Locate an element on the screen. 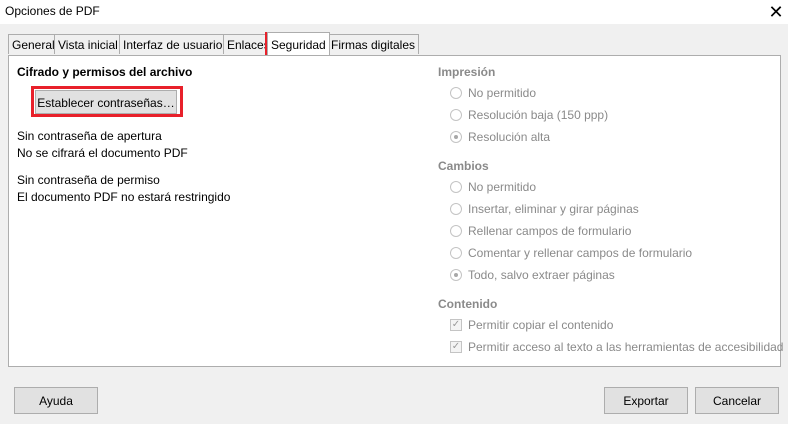 This screenshot has height=424, width=788. export-button-label: Exportar is located at coordinates (646, 401).